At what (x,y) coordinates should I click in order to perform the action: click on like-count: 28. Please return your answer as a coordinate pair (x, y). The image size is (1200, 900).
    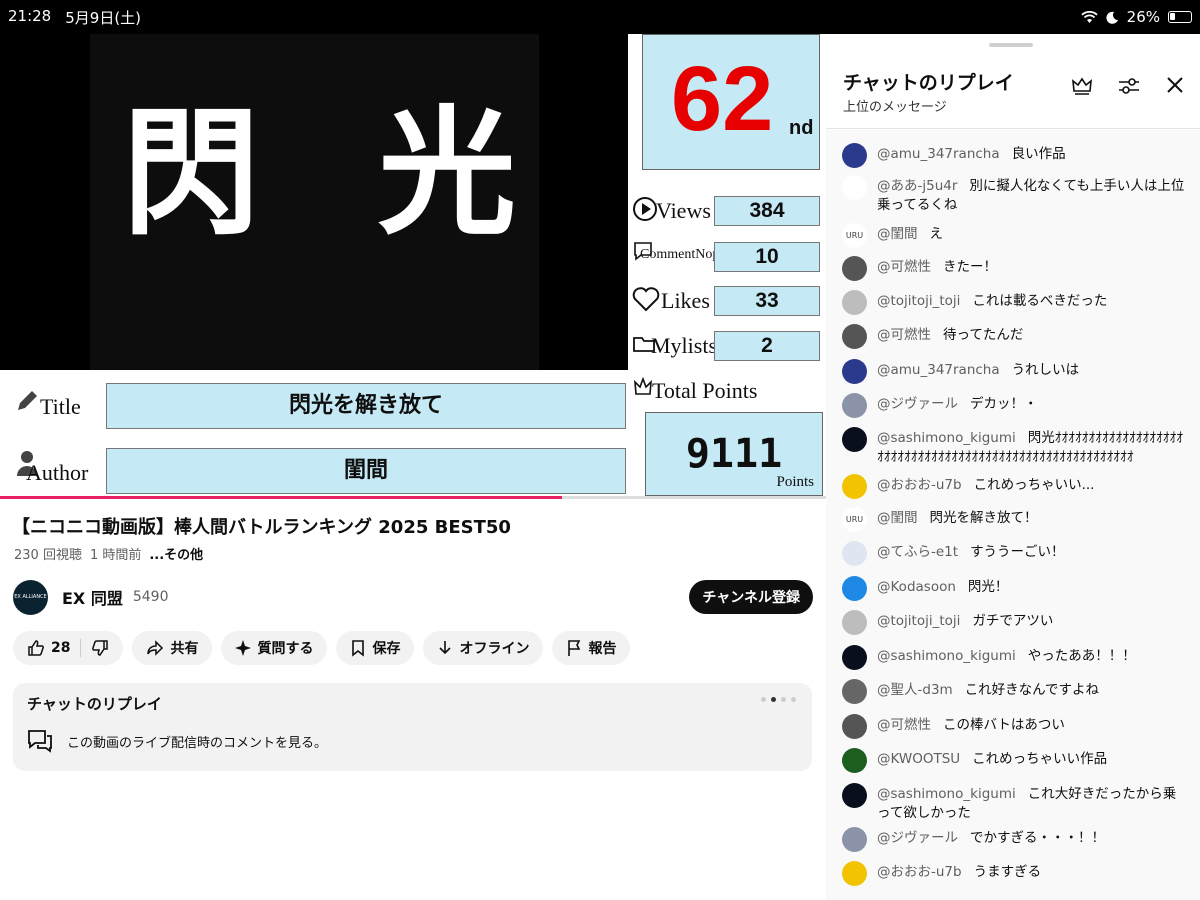
    Looking at the image, I should click on (60, 648).